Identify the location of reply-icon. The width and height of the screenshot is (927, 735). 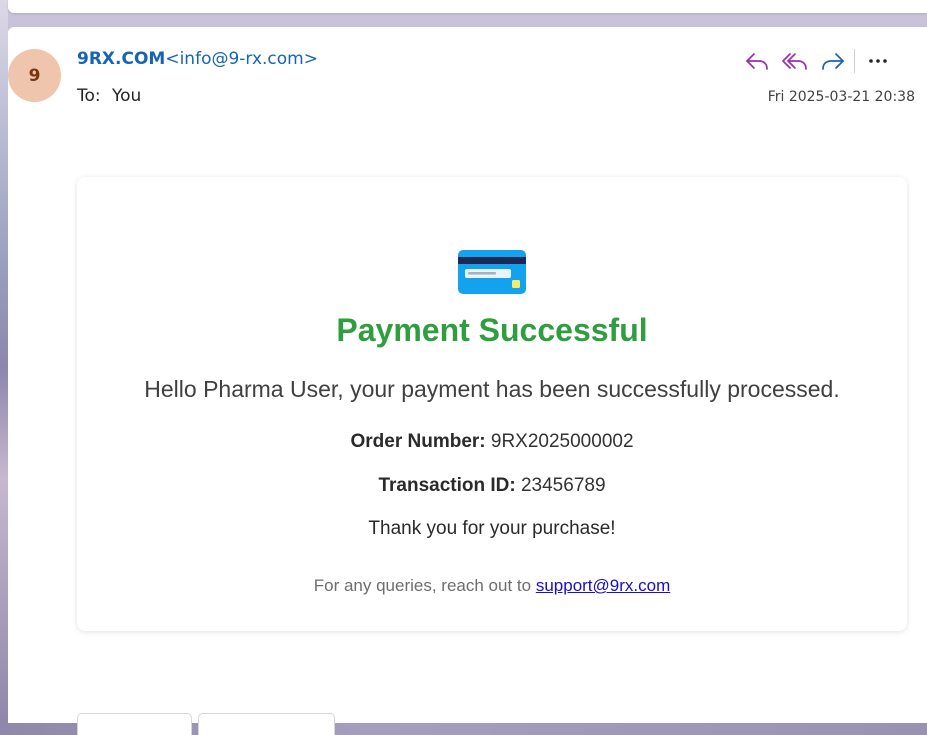
(757, 61).